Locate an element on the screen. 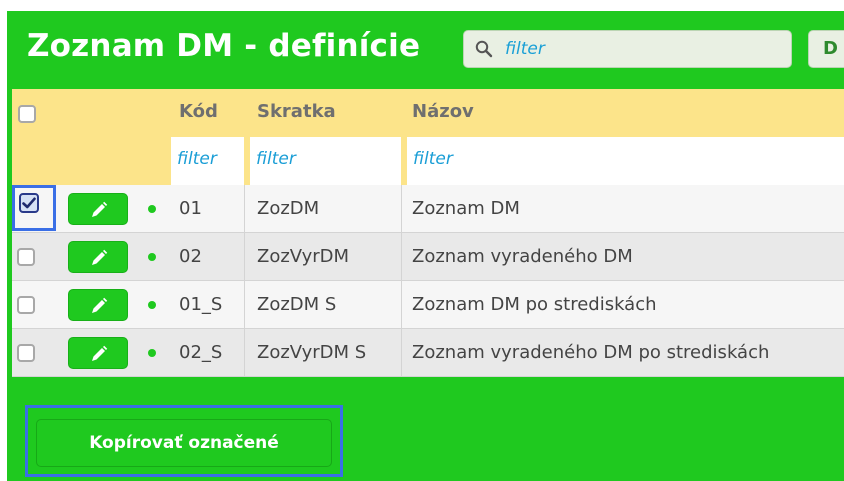  select-all-checkbox is located at coordinates (27, 114).